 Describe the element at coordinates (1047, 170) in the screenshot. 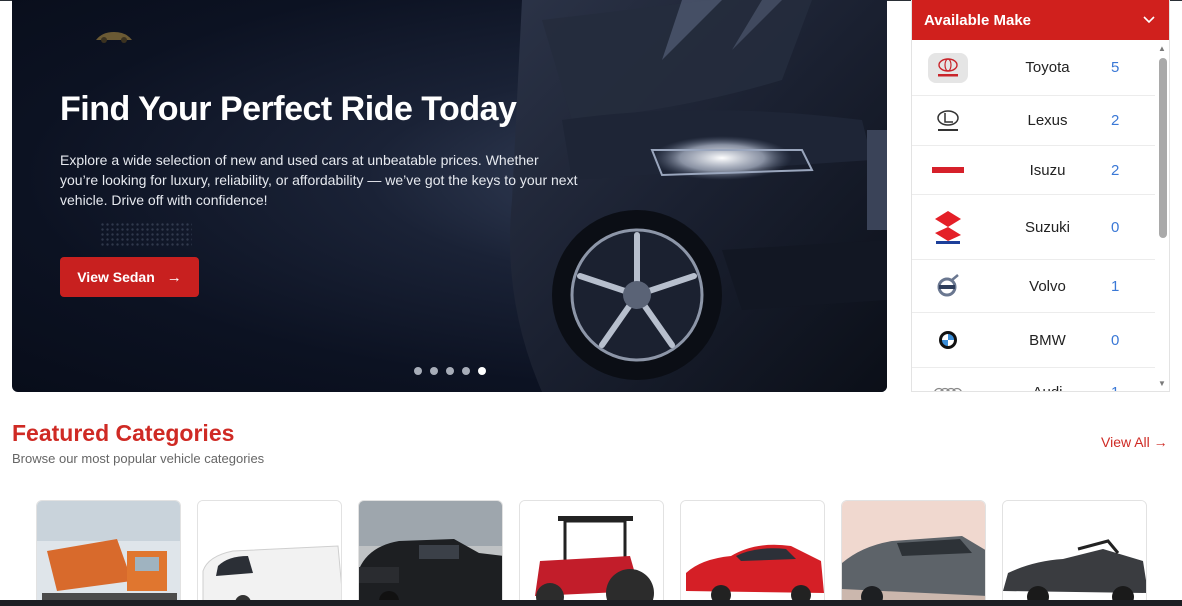

I see `make-name: Isuzu` at that location.